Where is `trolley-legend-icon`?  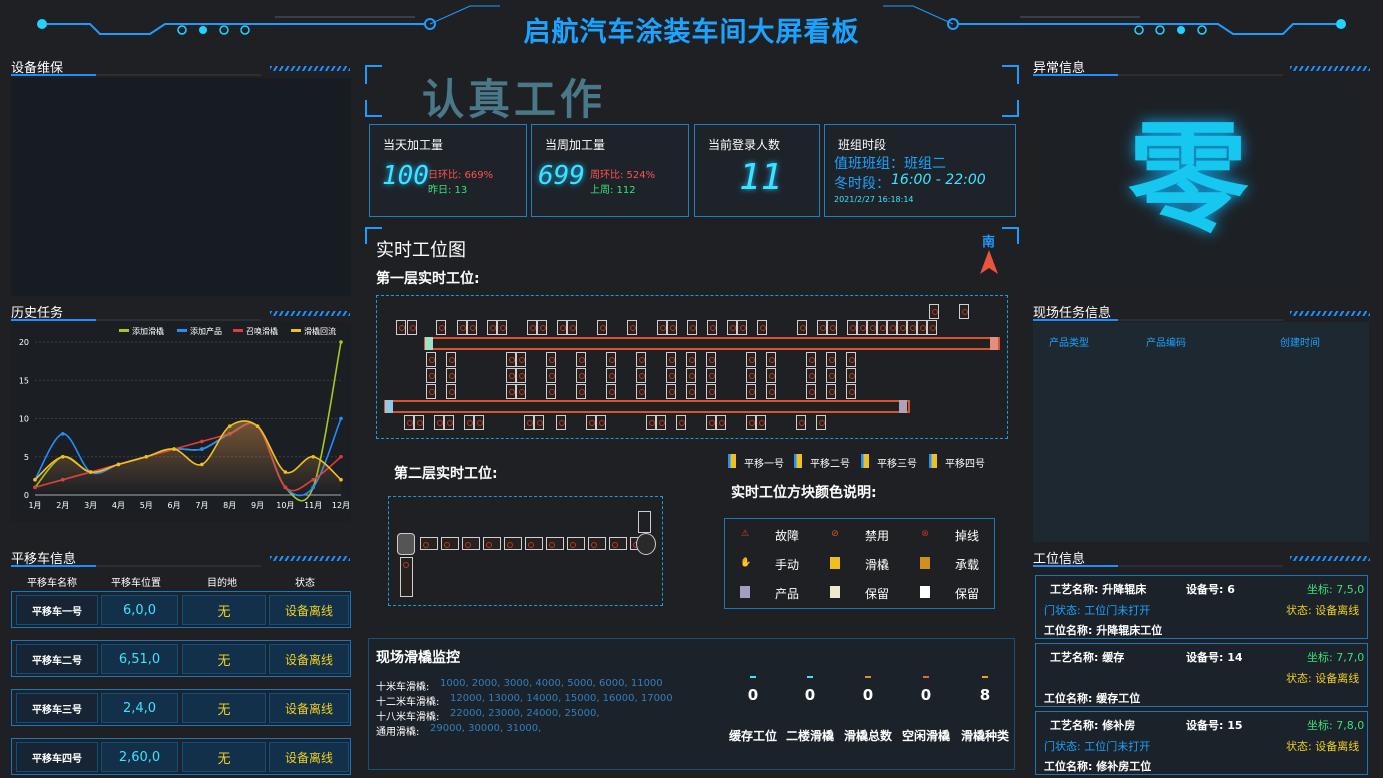
trolley-legend-icon is located at coordinates (933, 461).